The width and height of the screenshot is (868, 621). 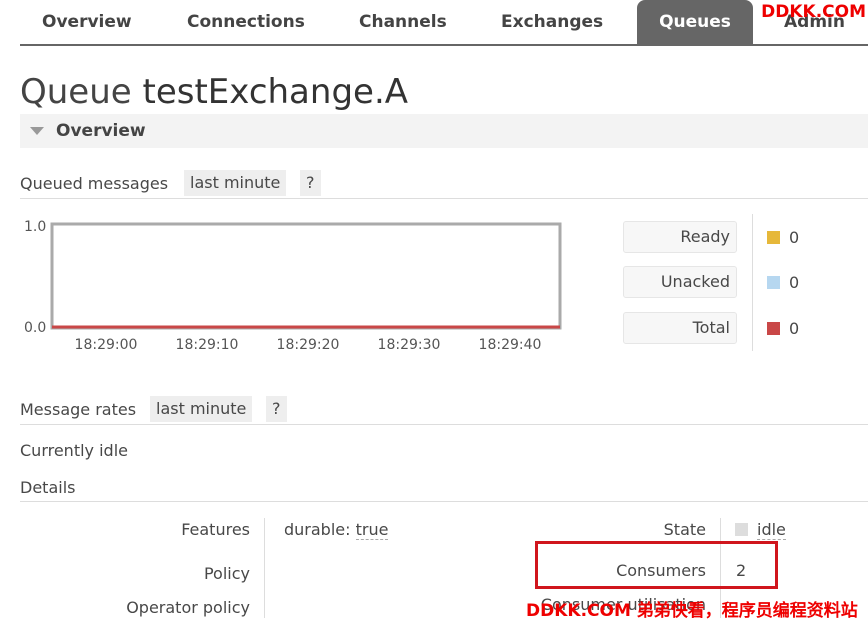 What do you see at coordinates (306, 276) in the screenshot?
I see `plot-frame` at bounding box center [306, 276].